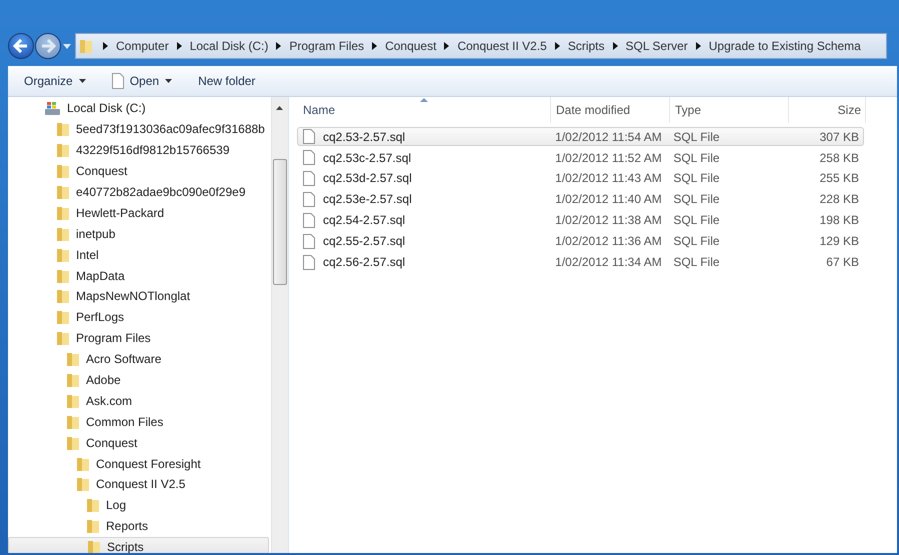 Image resolution: width=899 pixels, height=555 pixels. Describe the element at coordinates (364, 262) in the screenshot. I see `file-name: cq2.56-2.57.sql` at that location.